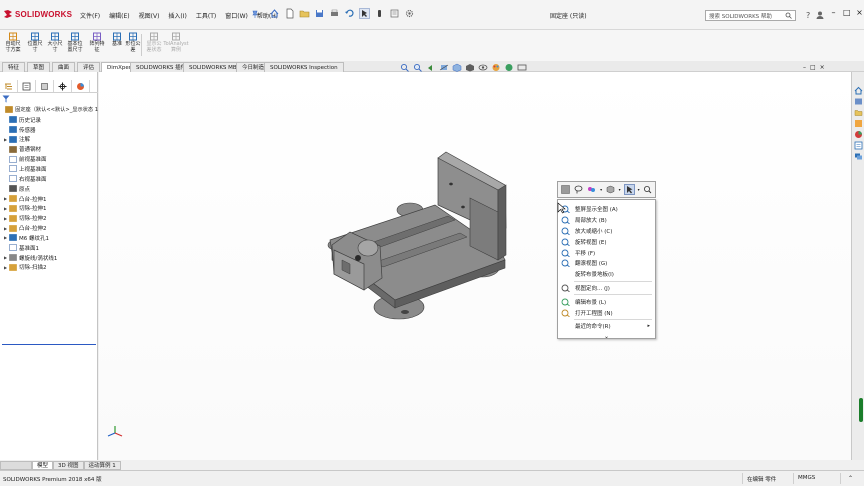  Describe the element at coordinates (176, 42) in the screenshot. I see `command-tolanalyst-button: TolAnalyst 算例` at that location.